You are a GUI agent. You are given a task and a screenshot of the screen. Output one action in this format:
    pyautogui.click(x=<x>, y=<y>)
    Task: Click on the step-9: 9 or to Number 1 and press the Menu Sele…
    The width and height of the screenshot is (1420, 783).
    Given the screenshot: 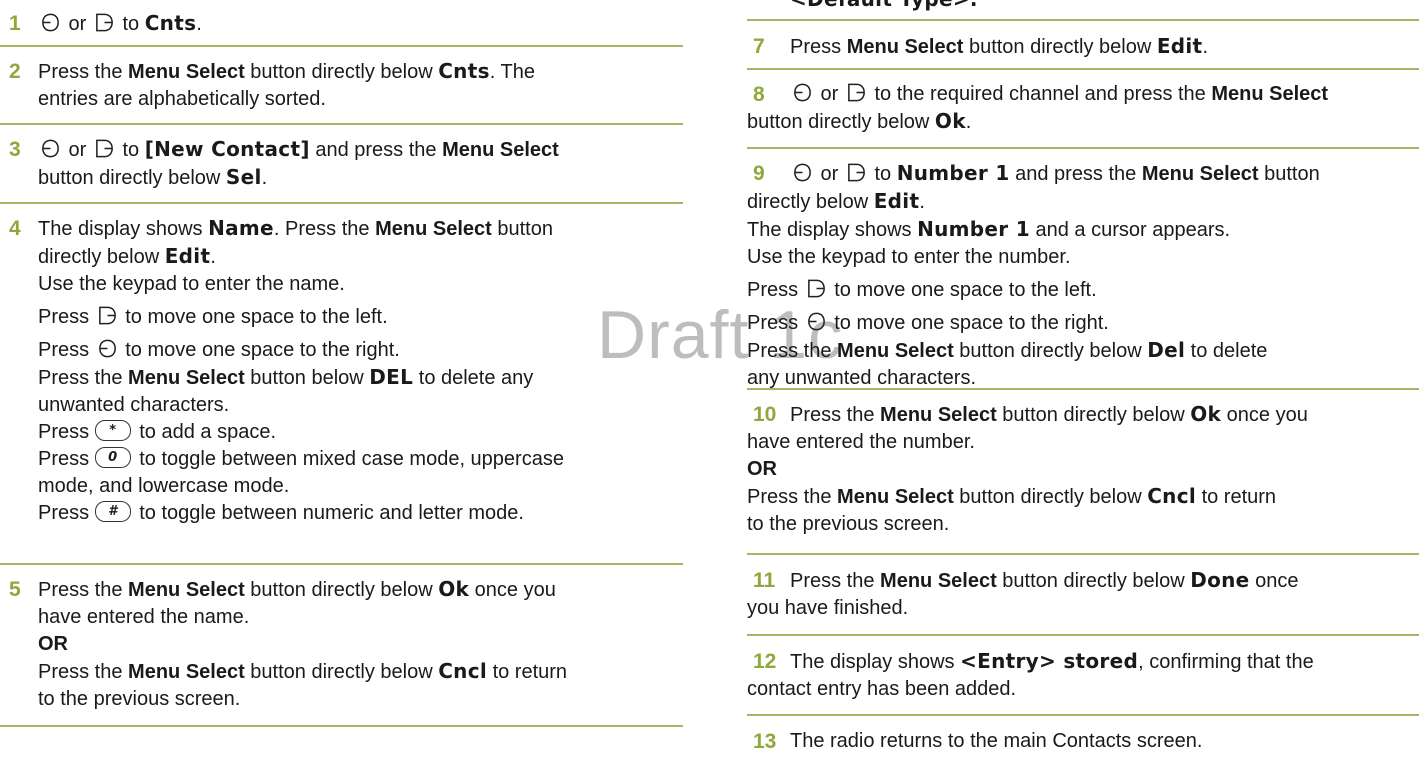 What is the action you would take?
    pyautogui.click(x=1083, y=269)
    